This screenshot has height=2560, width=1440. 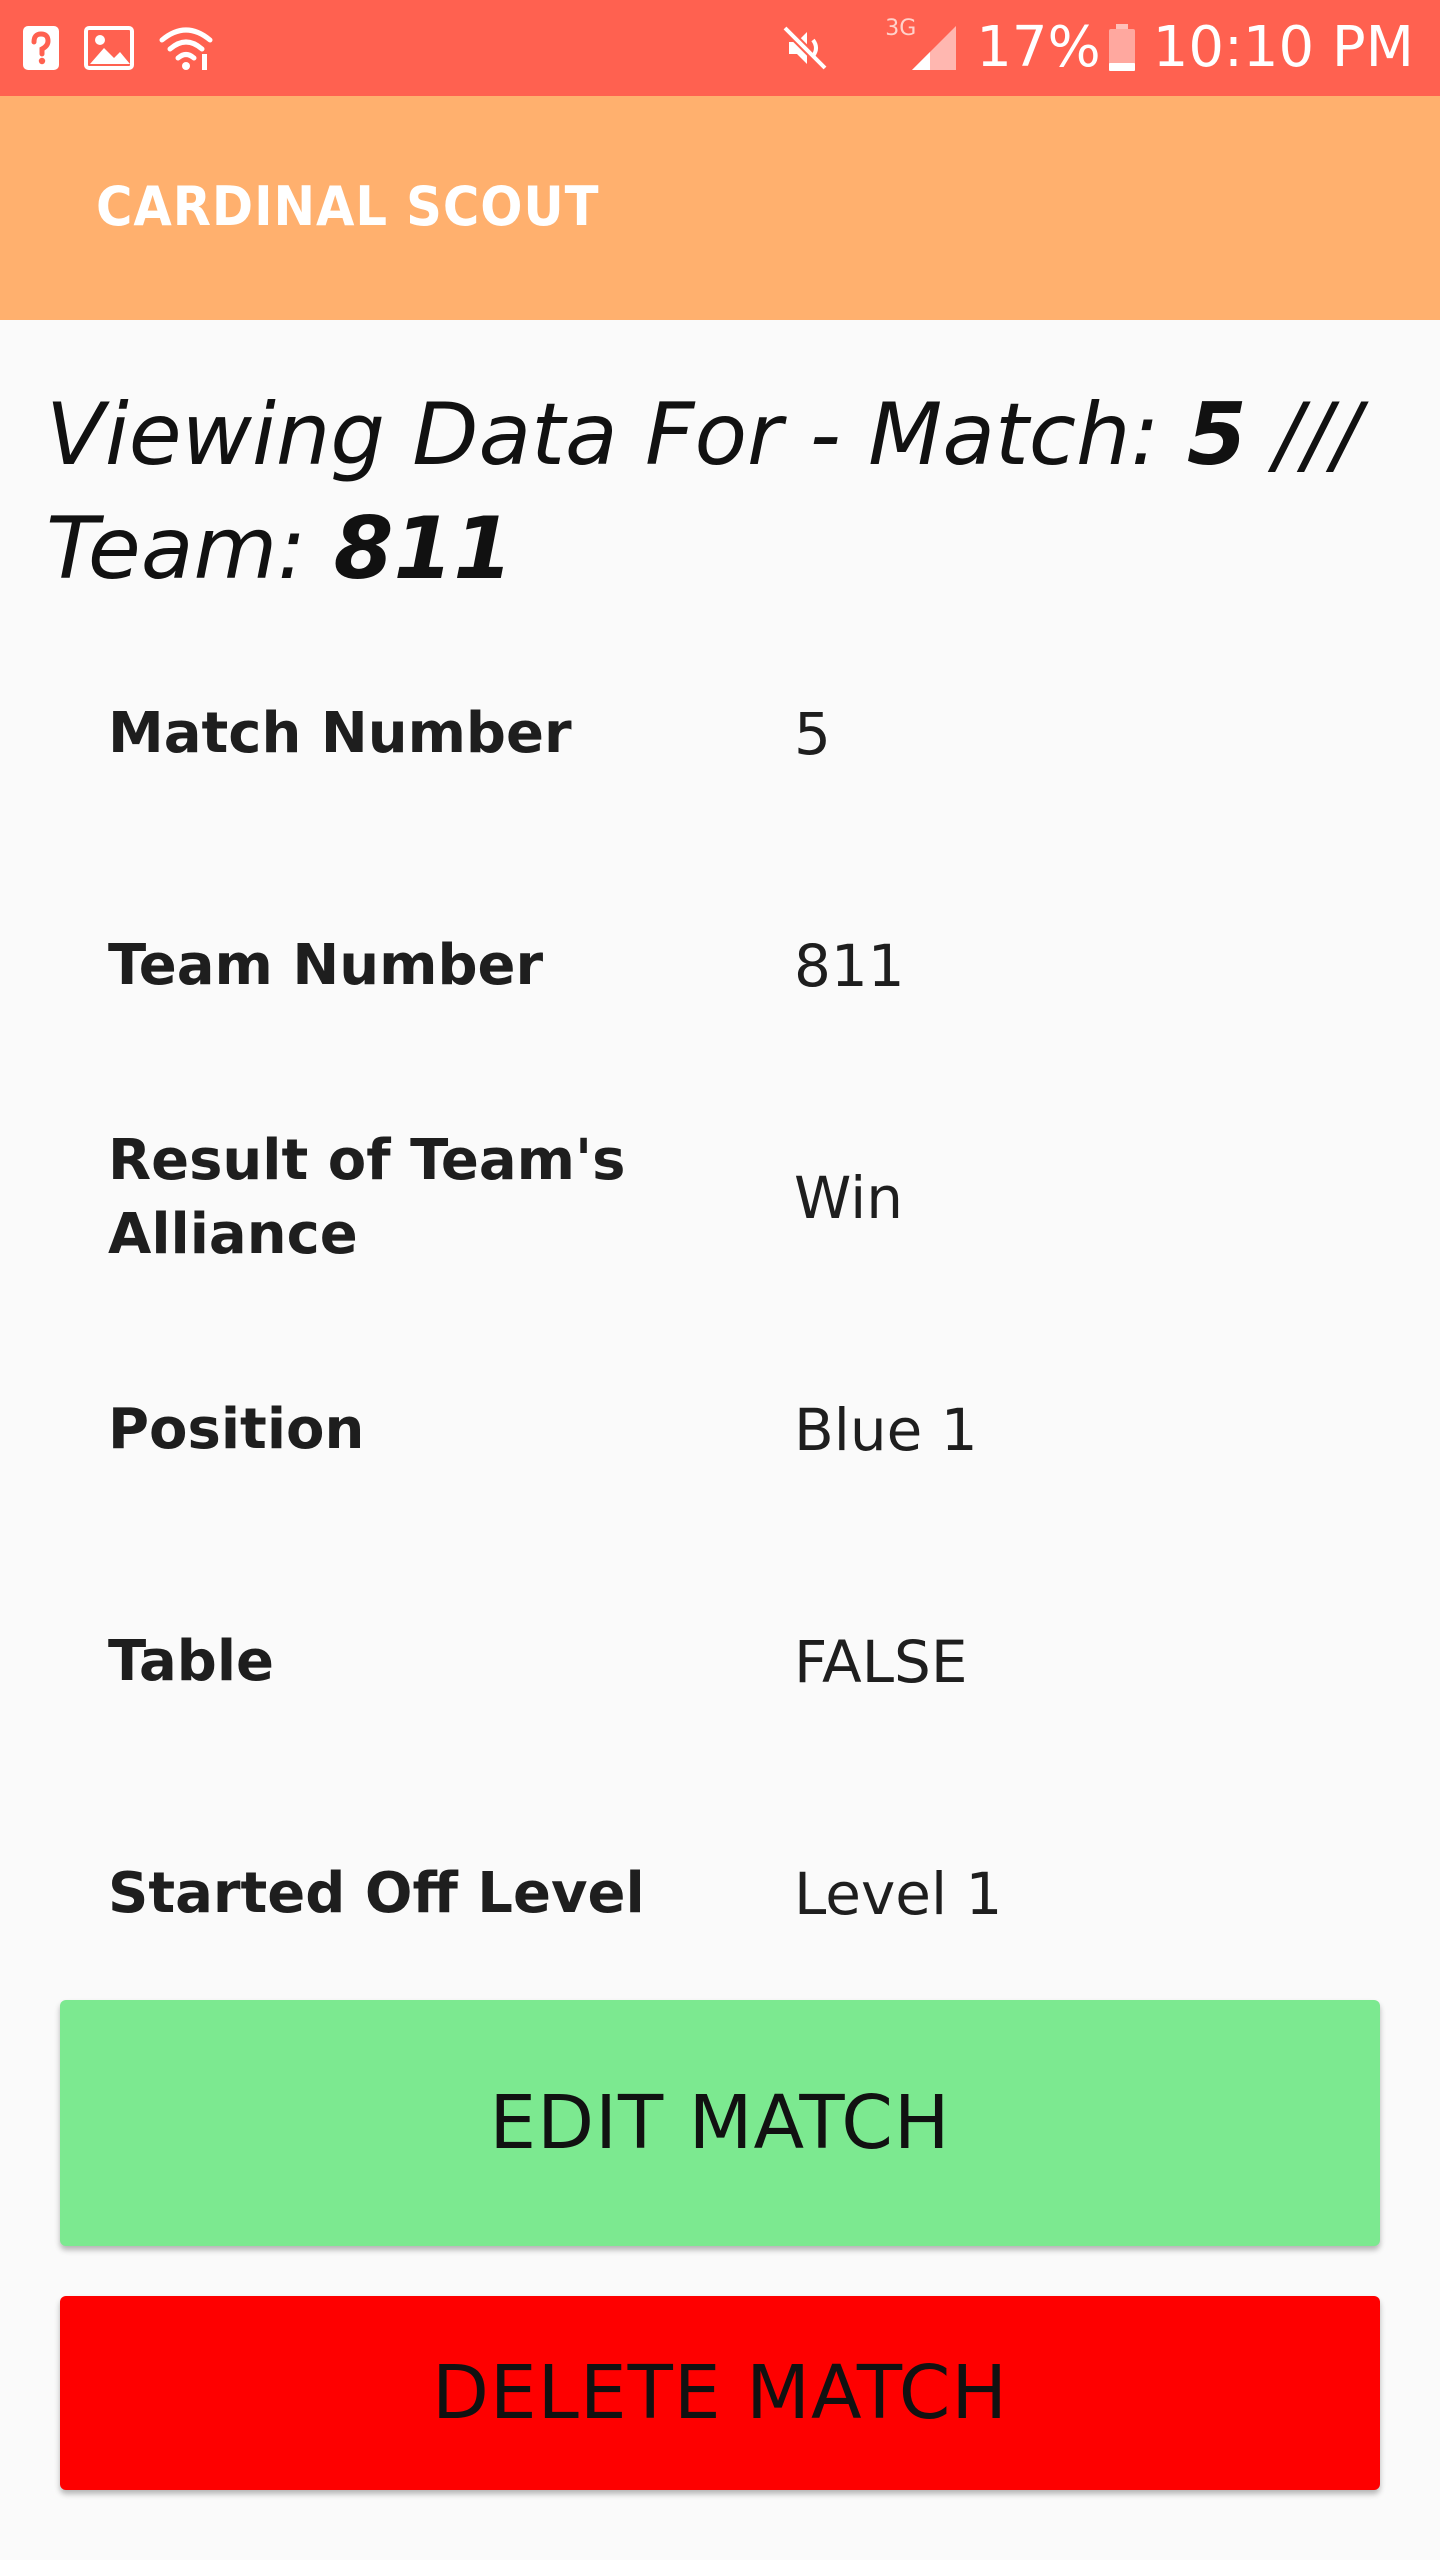 What do you see at coordinates (367, 1197) in the screenshot?
I see `row-label: Result of Team's Alliance` at bounding box center [367, 1197].